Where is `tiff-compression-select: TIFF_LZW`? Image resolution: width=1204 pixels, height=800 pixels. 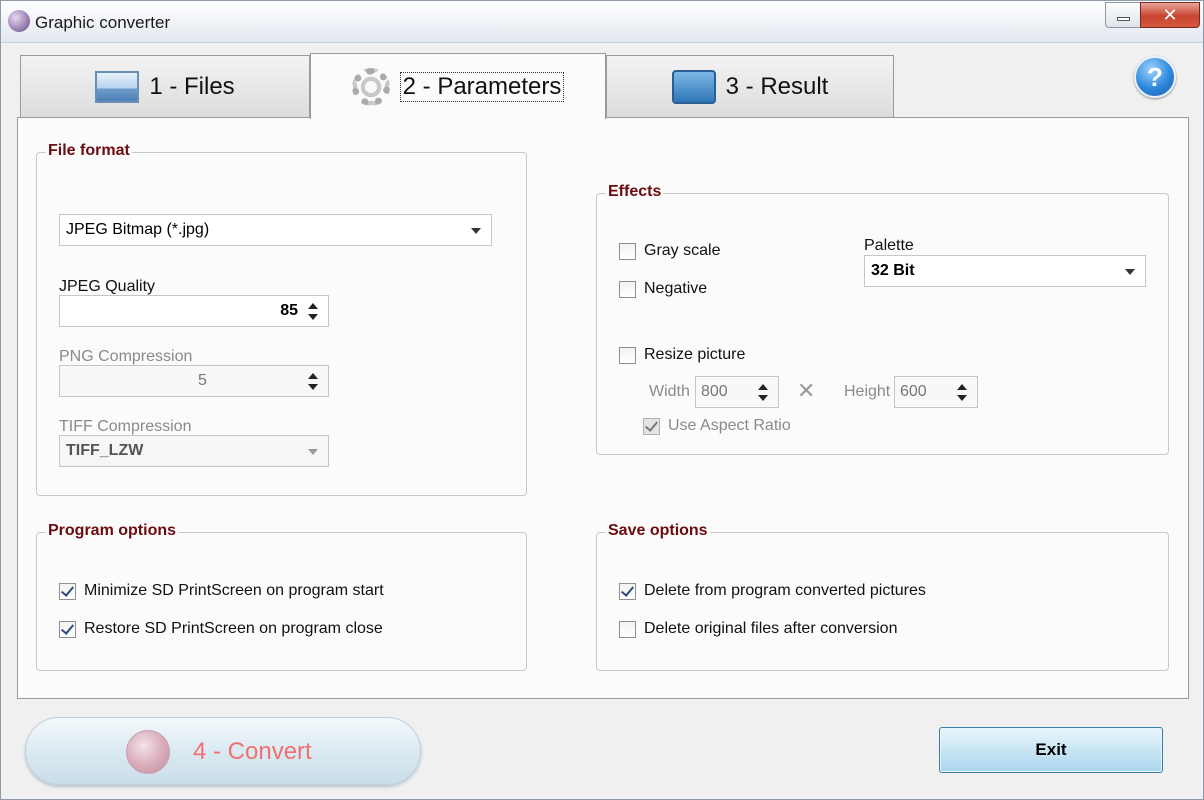 tiff-compression-select: TIFF_LZW is located at coordinates (194, 451).